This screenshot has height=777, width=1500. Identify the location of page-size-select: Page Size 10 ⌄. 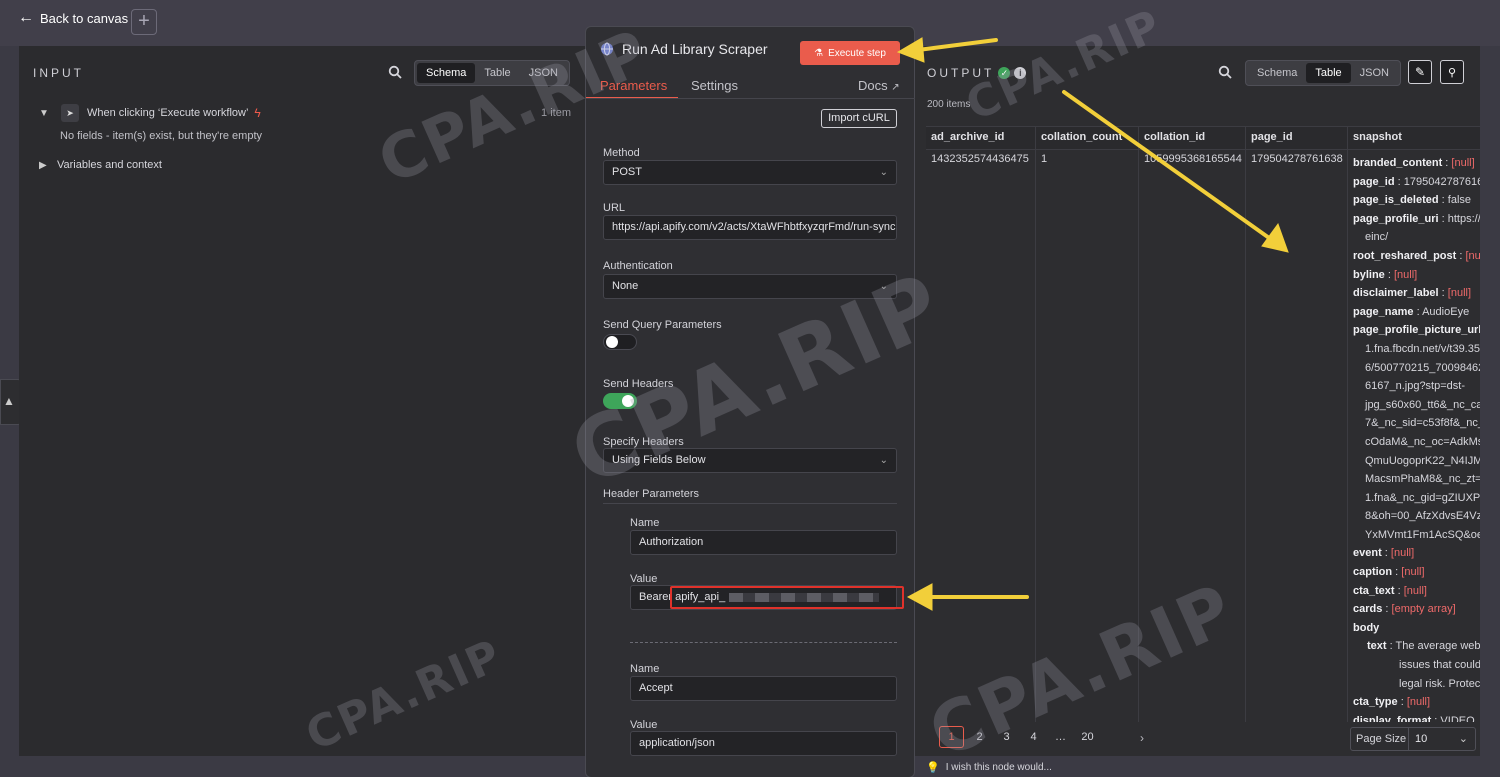
(1413, 739).